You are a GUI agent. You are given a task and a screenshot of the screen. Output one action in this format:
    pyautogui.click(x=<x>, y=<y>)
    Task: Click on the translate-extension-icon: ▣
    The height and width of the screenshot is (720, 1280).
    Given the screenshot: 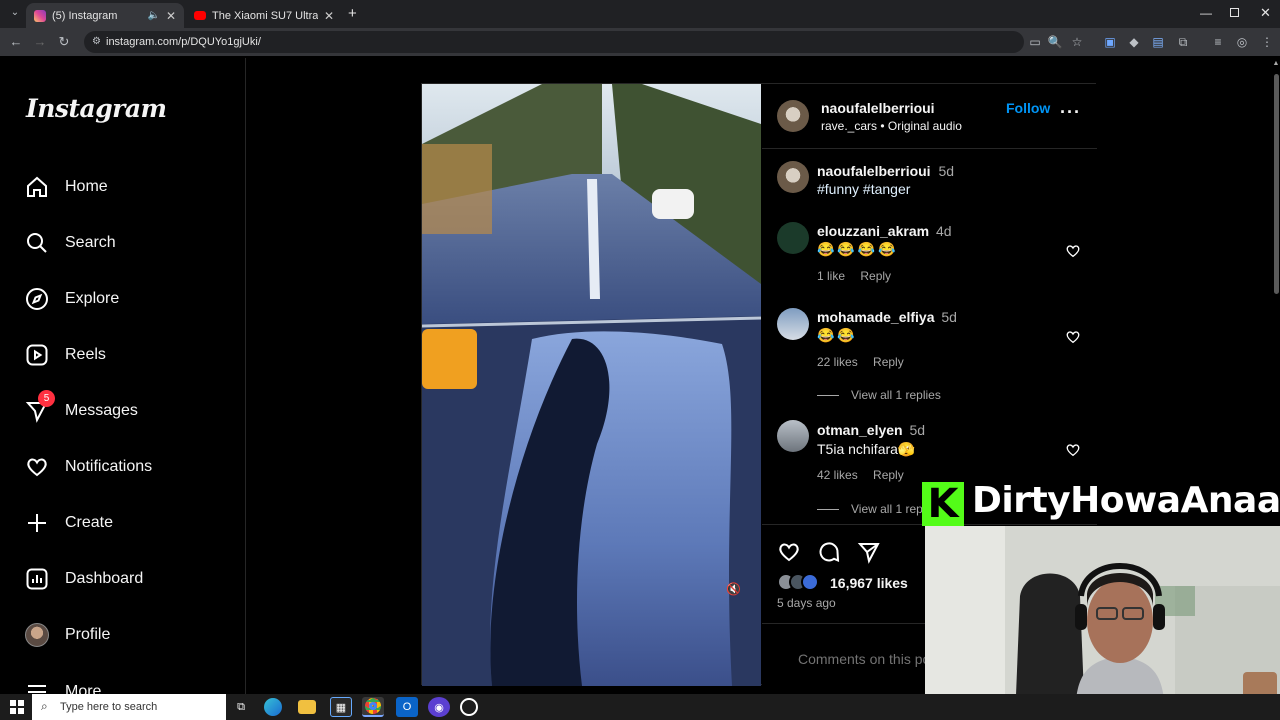 What is the action you would take?
    pyautogui.click(x=1110, y=42)
    